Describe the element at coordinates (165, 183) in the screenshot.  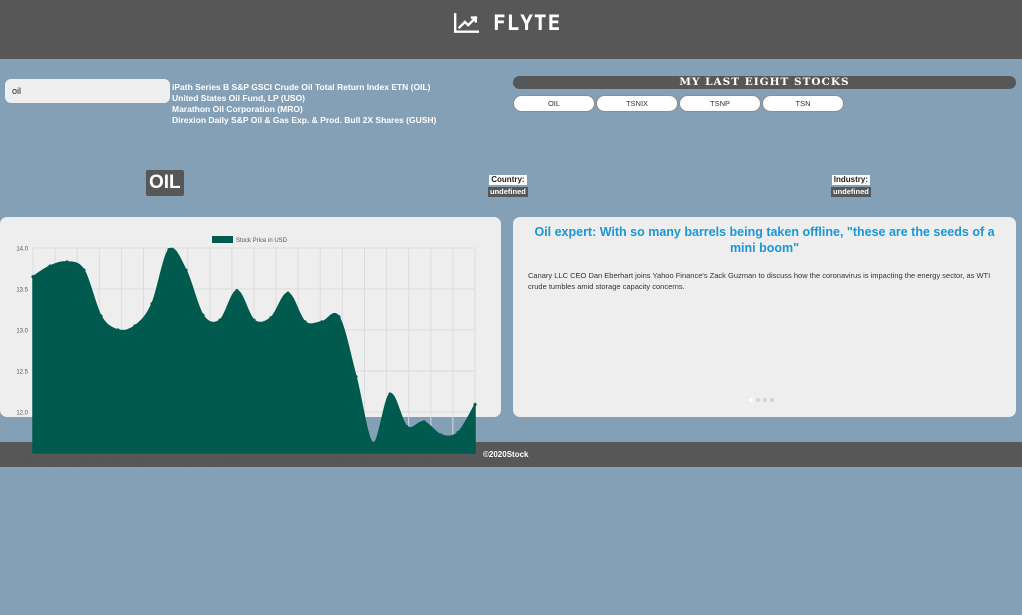
I see `ticker-symbol: OIL` at that location.